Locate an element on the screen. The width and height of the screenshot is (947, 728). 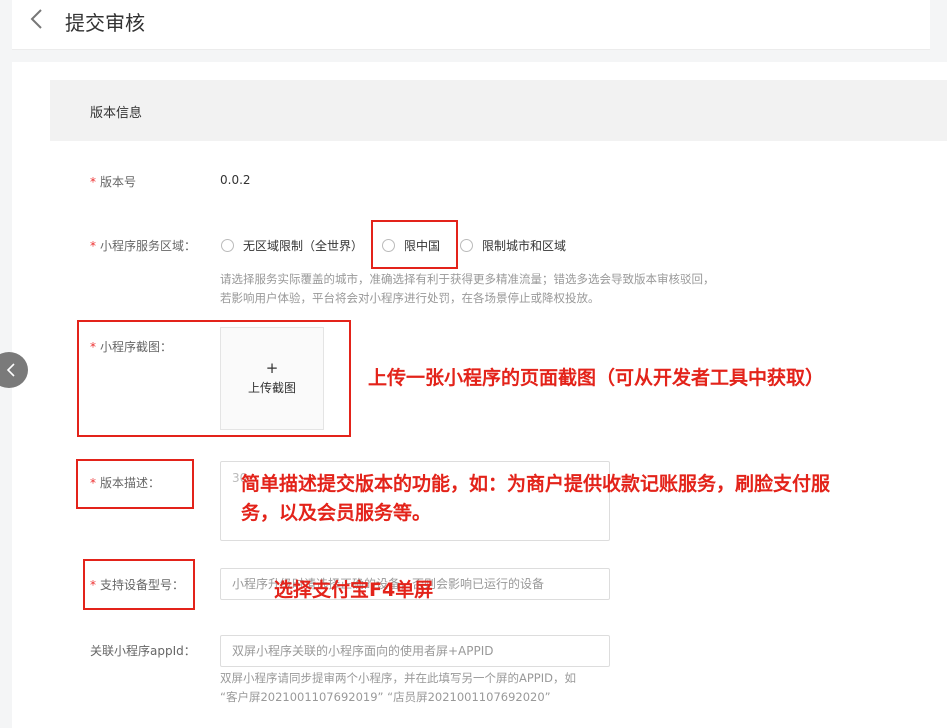
device-label: * 支持设备型号： is located at coordinates (137, 585).